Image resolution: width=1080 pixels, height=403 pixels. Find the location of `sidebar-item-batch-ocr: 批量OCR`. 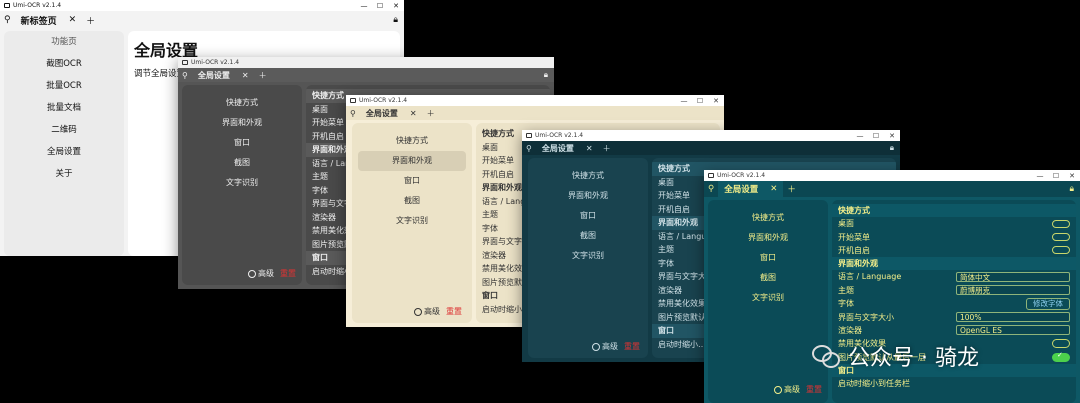

sidebar-item-batch-ocr: 批量OCR is located at coordinates (64, 86).